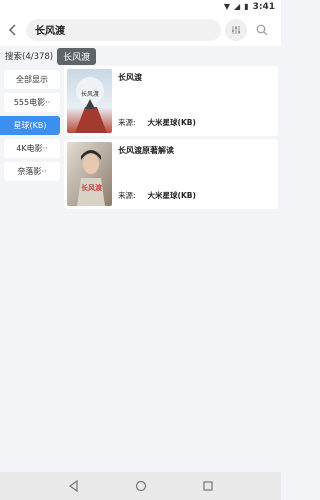  What do you see at coordinates (171, 101) in the screenshot?
I see `result-card: 长风渡 长风渡 来源: 大米星球(KB)` at bounding box center [171, 101].